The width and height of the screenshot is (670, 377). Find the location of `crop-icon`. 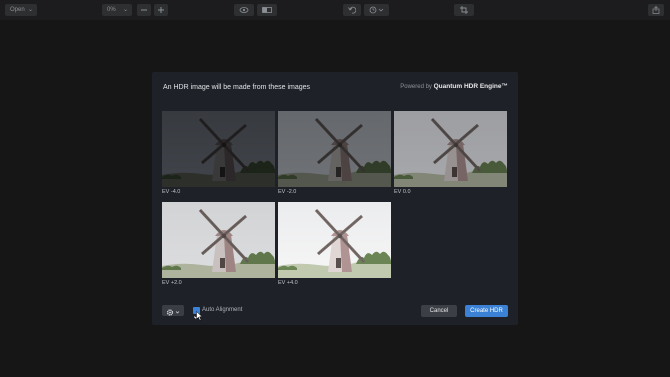

crop-icon is located at coordinates (464, 10).